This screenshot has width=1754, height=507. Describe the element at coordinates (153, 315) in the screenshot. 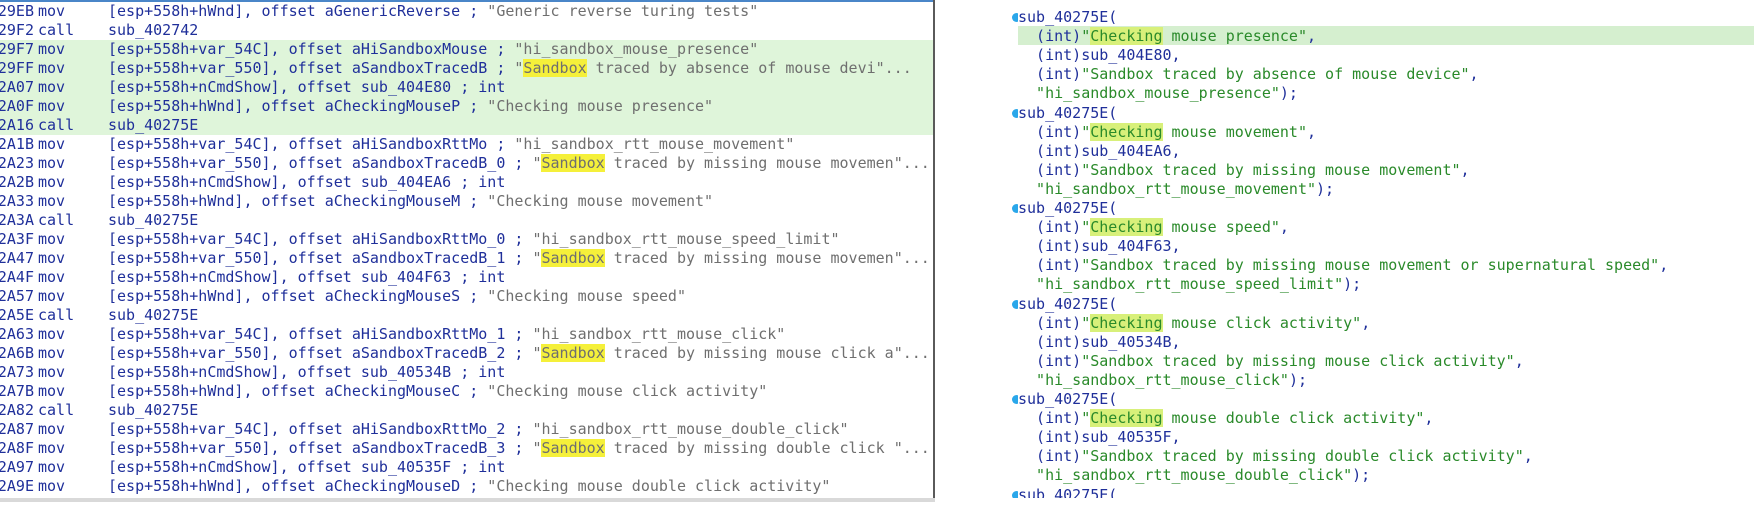

I see `operand-text: sub_40275E` at that location.